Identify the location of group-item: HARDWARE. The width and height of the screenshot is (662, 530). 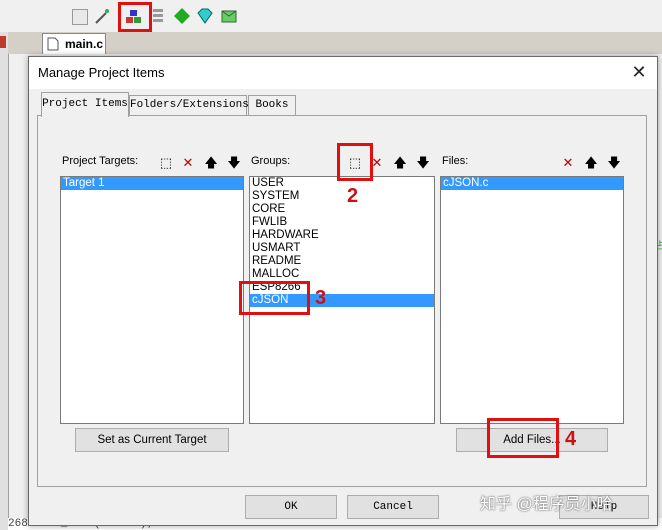
(342, 235).